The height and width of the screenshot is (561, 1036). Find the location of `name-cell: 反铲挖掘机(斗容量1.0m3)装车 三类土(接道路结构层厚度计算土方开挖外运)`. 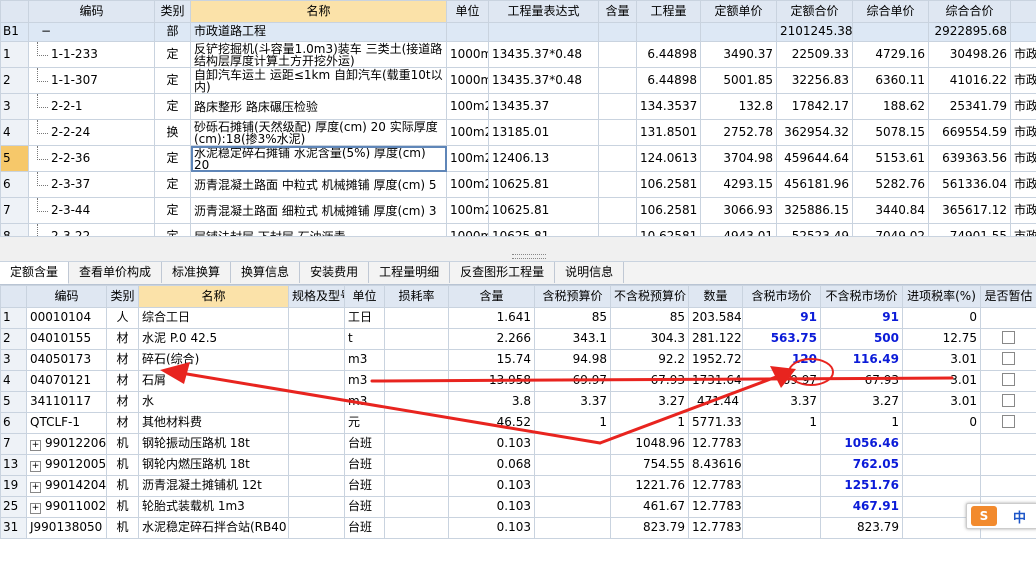

name-cell: 反铲挖掘机(斗容量1.0m3)装车 三类土(接道路结构层厚度计算土方开挖外运) is located at coordinates (318, 54).